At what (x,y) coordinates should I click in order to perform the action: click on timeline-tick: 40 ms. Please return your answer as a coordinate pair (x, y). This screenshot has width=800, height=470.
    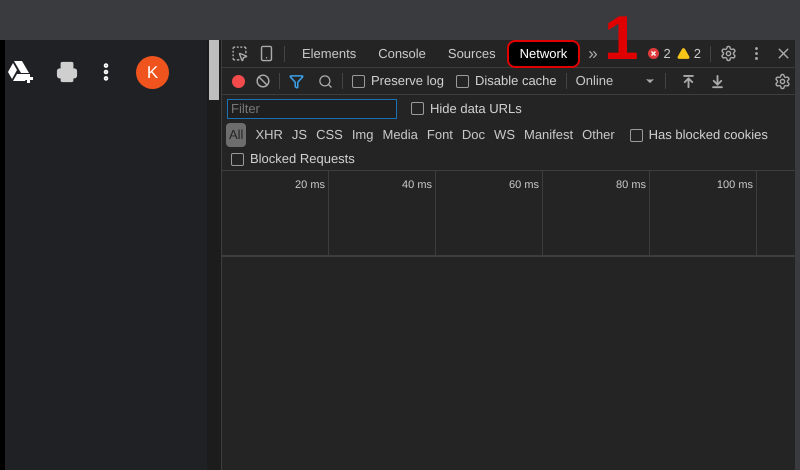
    Looking at the image, I should click on (417, 185).